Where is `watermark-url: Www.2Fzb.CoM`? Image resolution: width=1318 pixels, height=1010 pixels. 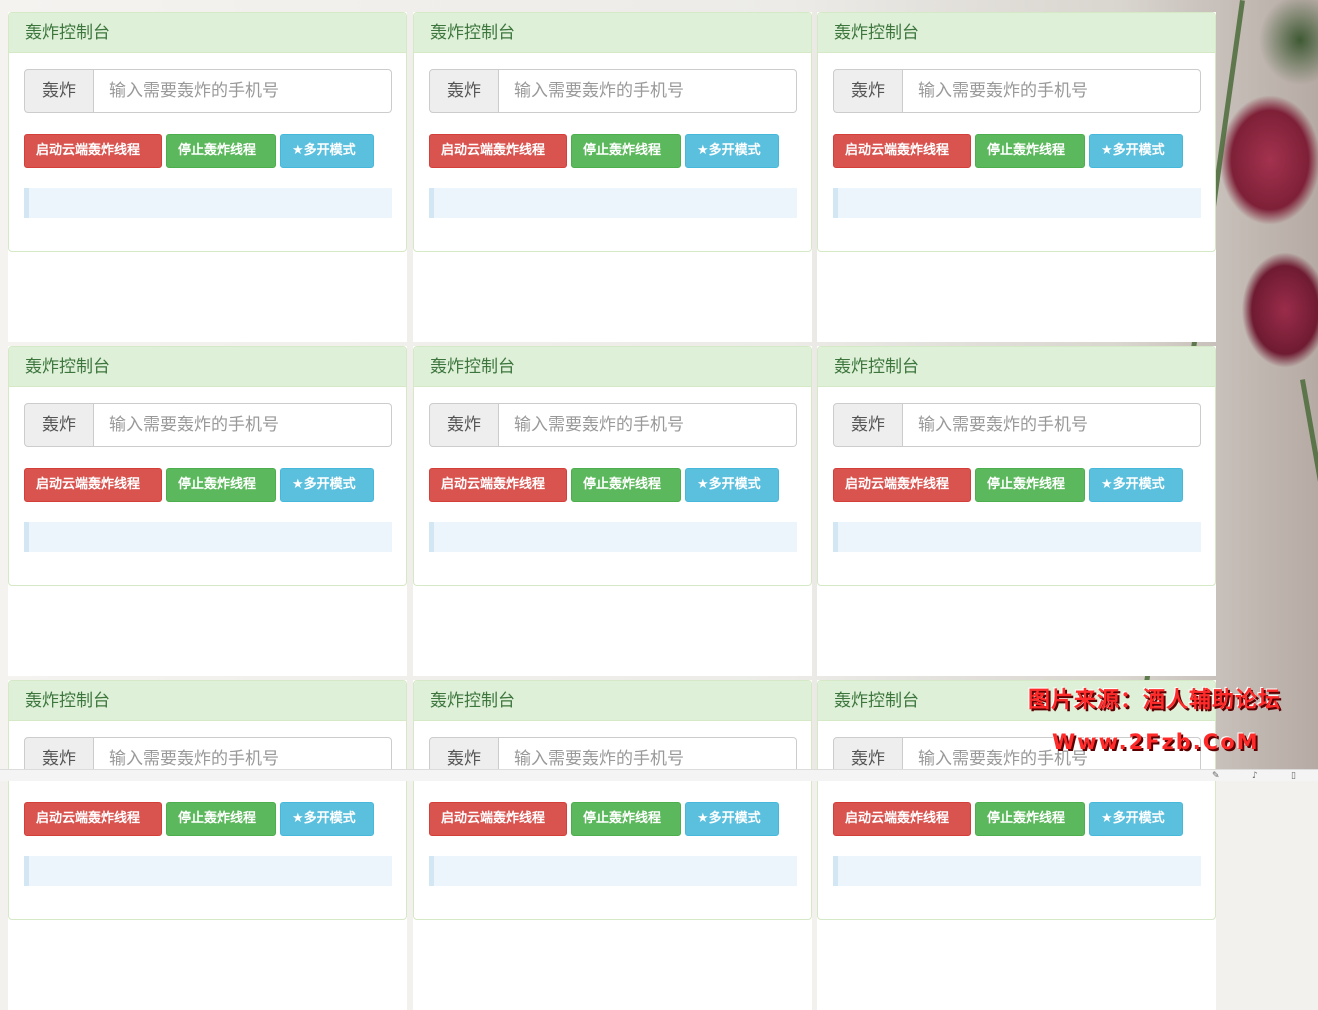
watermark-url: Www.2Fzb.CoM is located at coordinates (1156, 742).